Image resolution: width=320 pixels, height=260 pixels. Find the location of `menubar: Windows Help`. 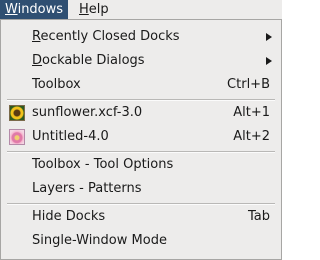

menubar: Windows Help is located at coordinates (141, 9).